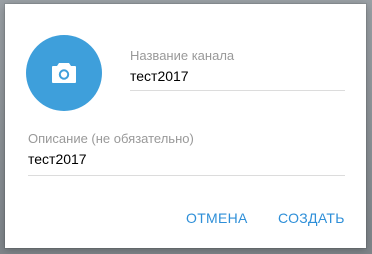 This screenshot has width=372, height=254. Describe the element at coordinates (159, 76) in the screenshot. I see `channel-name-input: тест2017` at that location.